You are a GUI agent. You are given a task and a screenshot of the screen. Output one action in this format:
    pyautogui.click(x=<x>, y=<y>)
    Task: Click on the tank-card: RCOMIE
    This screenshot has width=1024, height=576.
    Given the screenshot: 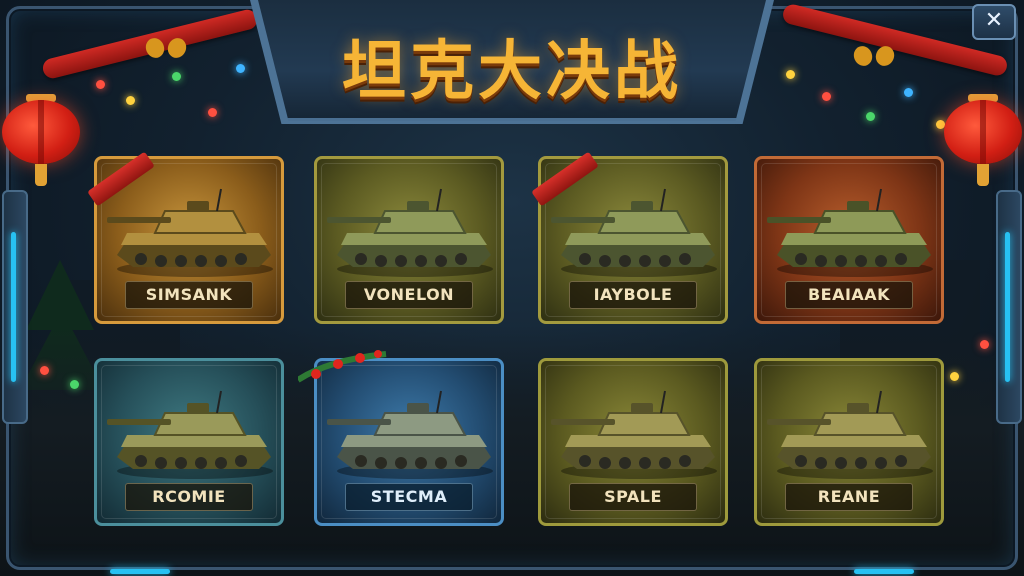 What is the action you would take?
    pyautogui.click(x=189, y=442)
    